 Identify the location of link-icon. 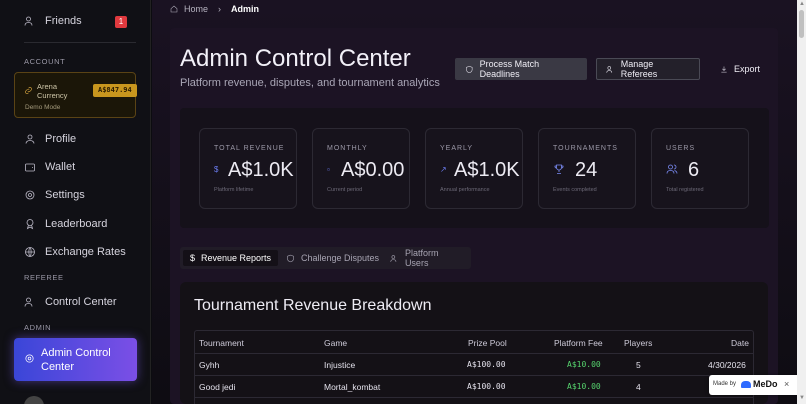
(28, 90).